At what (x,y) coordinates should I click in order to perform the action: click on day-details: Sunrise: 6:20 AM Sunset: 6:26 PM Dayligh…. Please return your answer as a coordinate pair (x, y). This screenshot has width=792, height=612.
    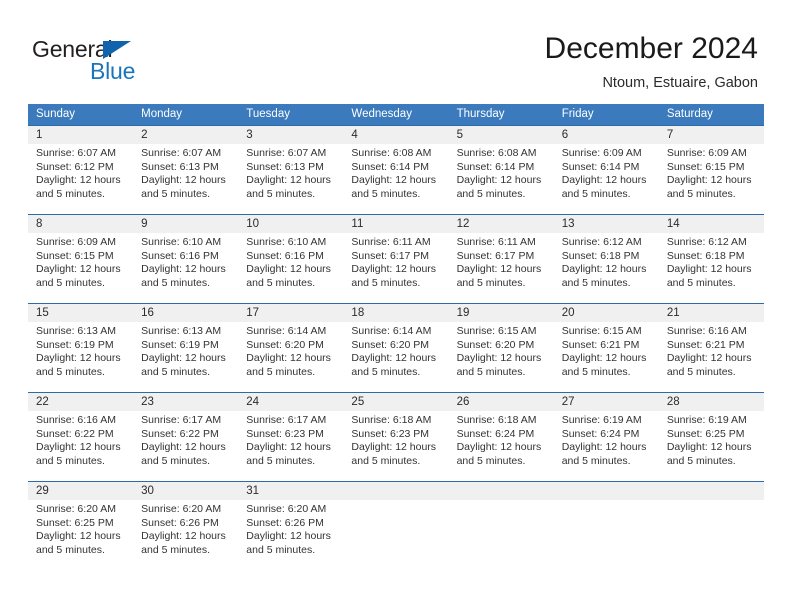
    Looking at the image, I should click on (185, 528).